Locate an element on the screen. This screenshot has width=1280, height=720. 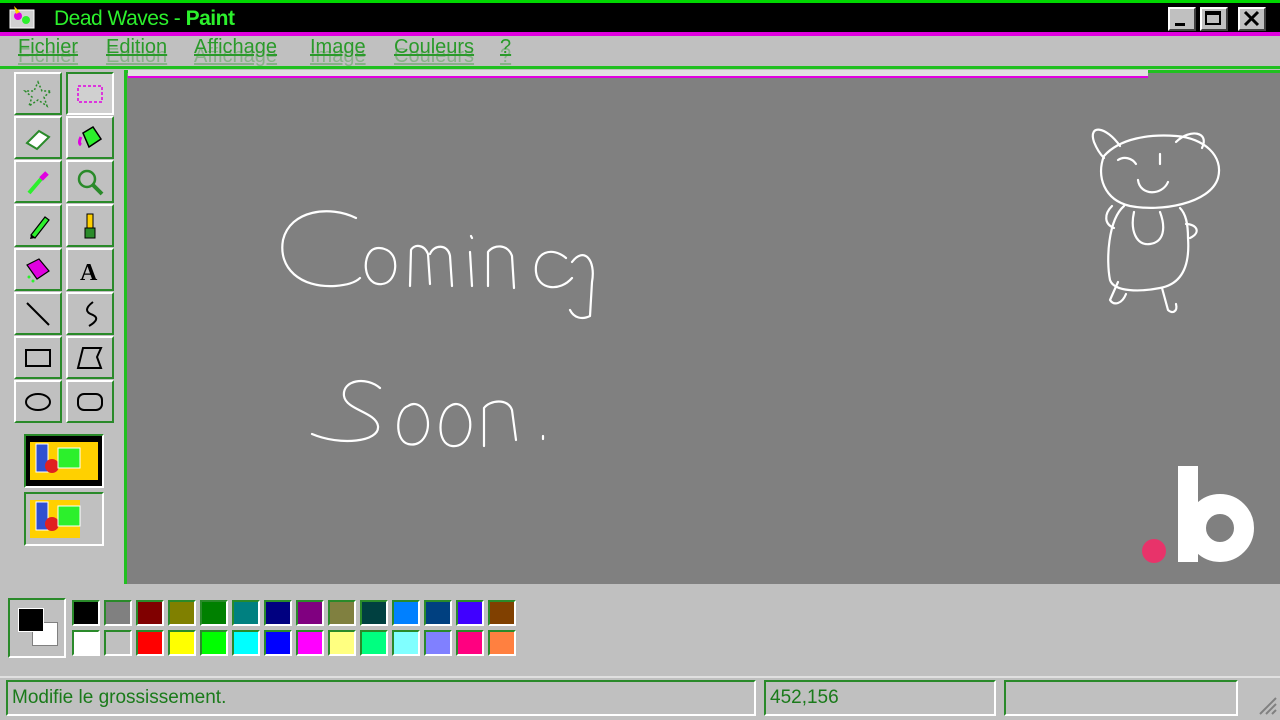
menu-fichier: Fichier is located at coordinates (48, 47).